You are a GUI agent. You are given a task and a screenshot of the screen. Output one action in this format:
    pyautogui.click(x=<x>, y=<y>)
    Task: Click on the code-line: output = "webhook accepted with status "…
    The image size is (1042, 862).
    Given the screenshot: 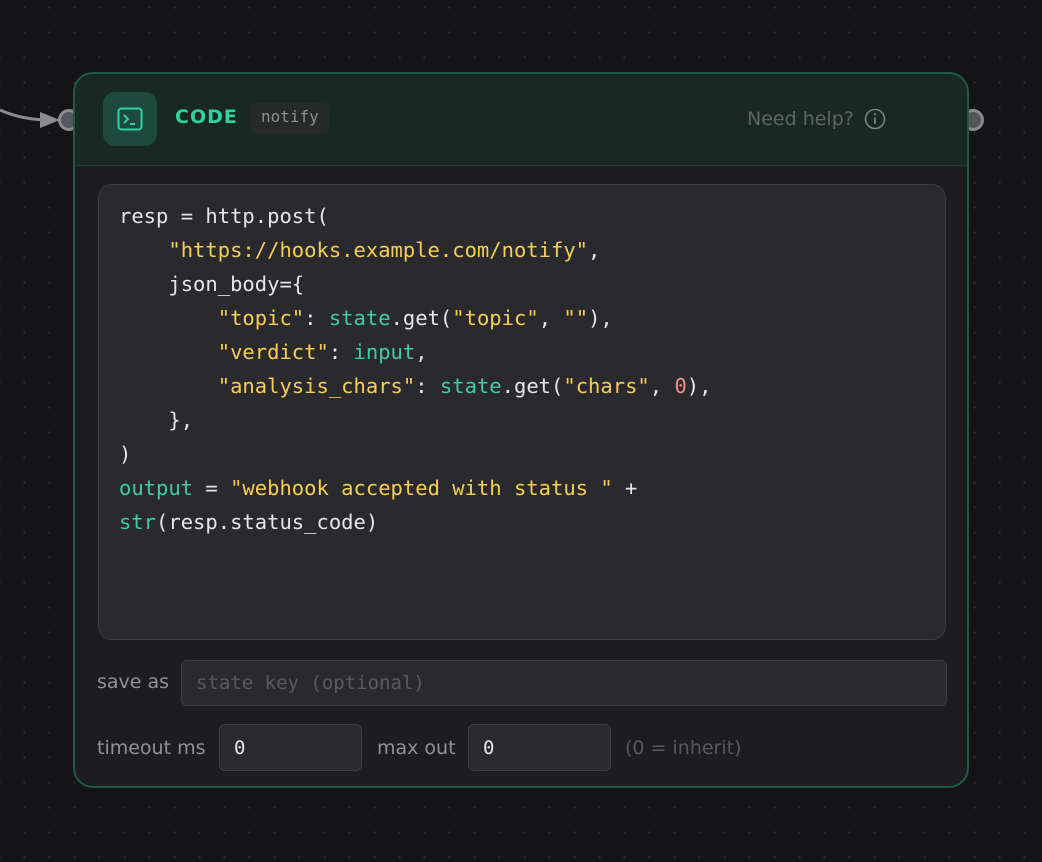 What is the action you would take?
    pyautogui.click(x=522, y=488)
    